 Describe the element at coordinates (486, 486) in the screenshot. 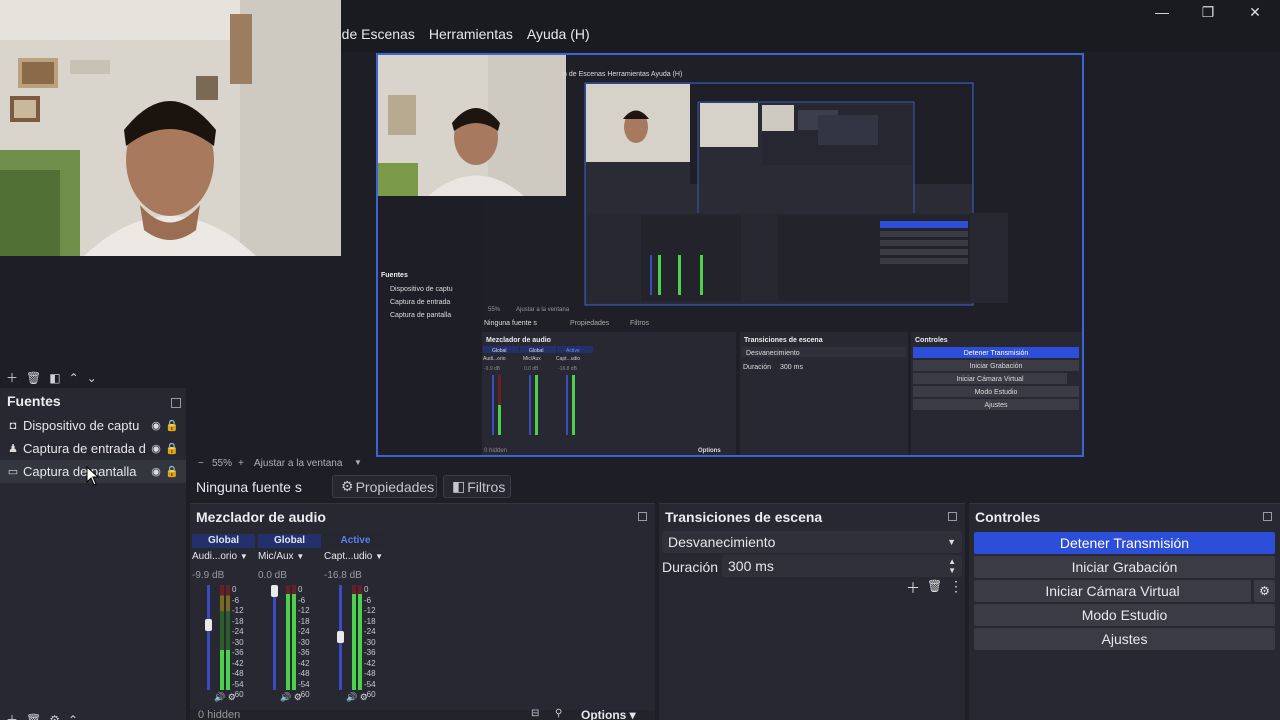

I see `filters-label: Filtros` at that location.